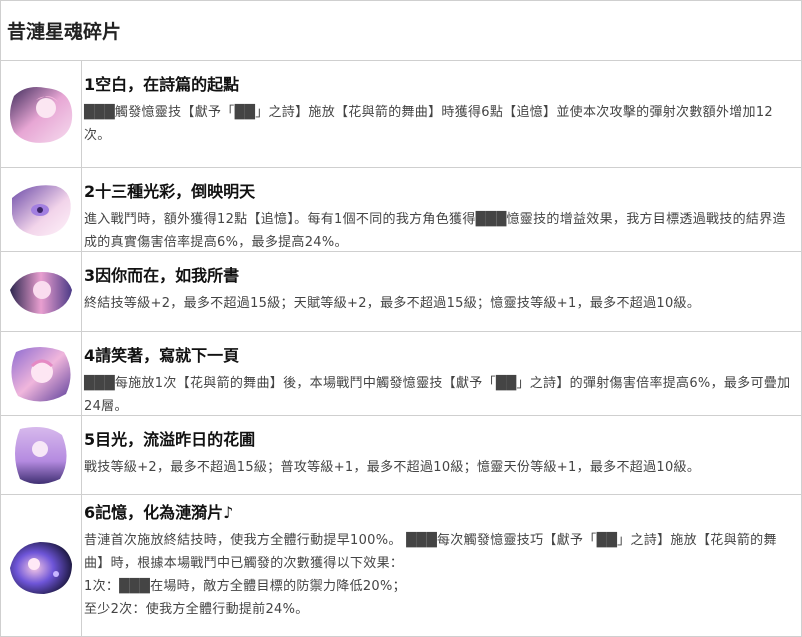 This screenshot has width=802, height=637. Describe the element at coordinates (162, 84) in the screenshot. I see `eidolon-title: 1空白，在詩篇的起點` at that location.